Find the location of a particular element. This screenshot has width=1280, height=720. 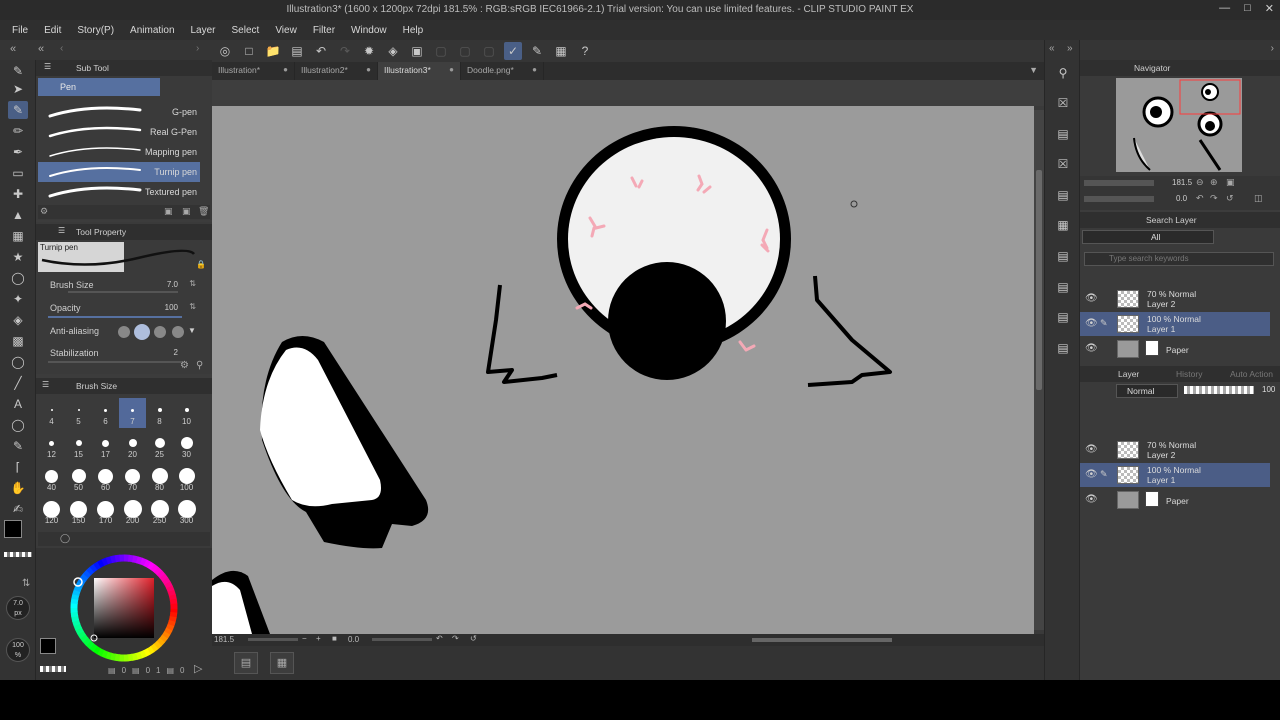

fill-icon: ◈ is located at coordinates (393, 51).